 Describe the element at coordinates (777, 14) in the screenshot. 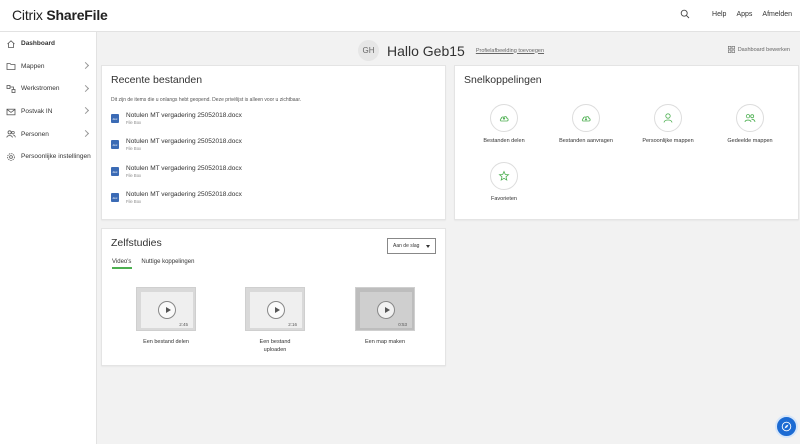

I see `logout-link: Afmelden` at that location.